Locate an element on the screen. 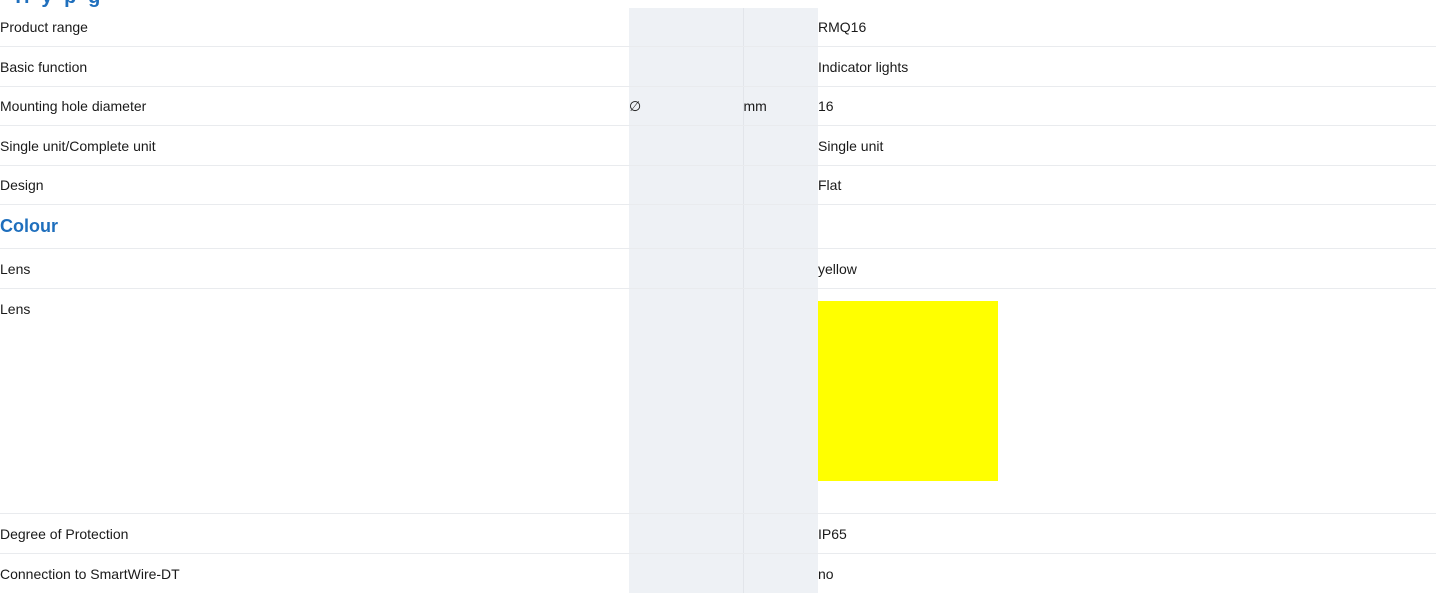  lens-colour-swatch is located at coordinates (908, 391).